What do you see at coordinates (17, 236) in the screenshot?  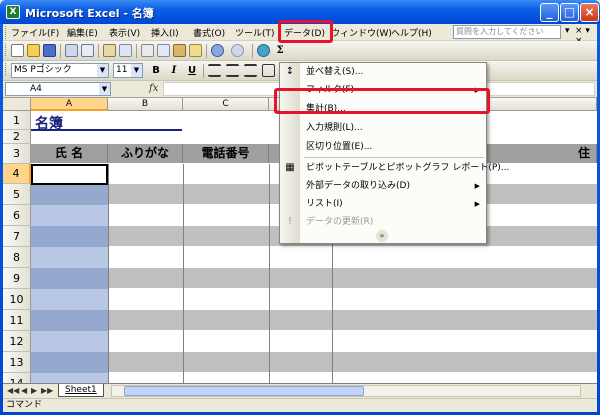 I see `row-header: 7` at bounding box center [17, 236].